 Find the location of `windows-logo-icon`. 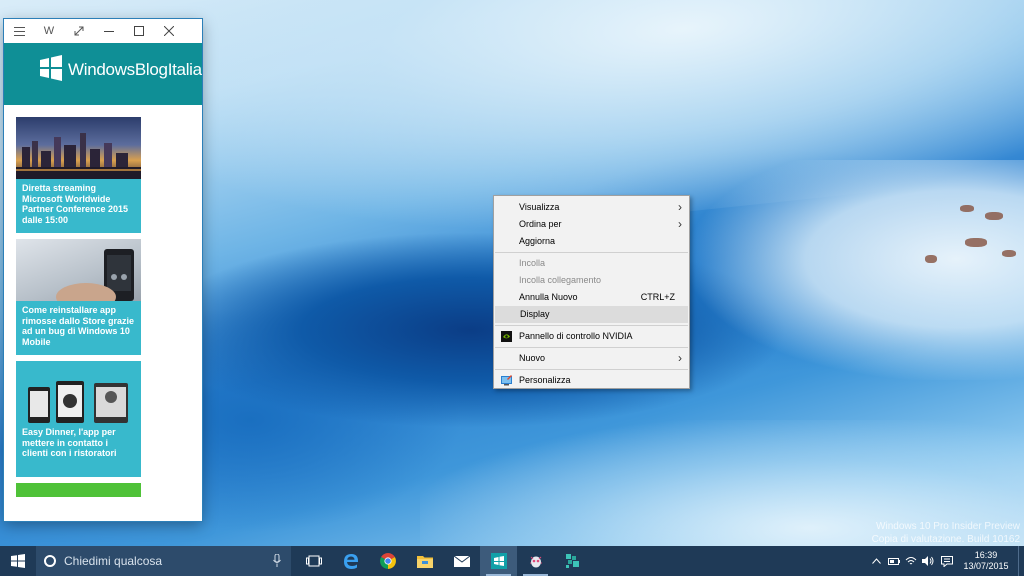

windows-logo-icon is located at coordinates (51, 68).